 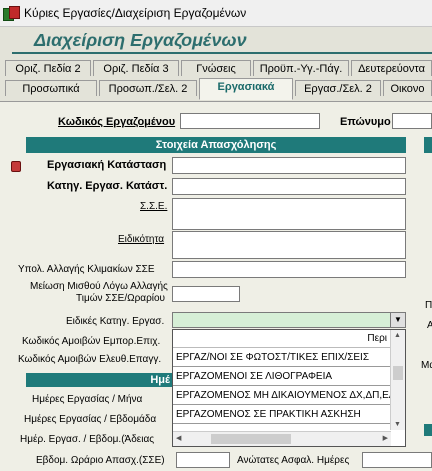 I want to click on list-header: Περι, so click(x=282, y=339).